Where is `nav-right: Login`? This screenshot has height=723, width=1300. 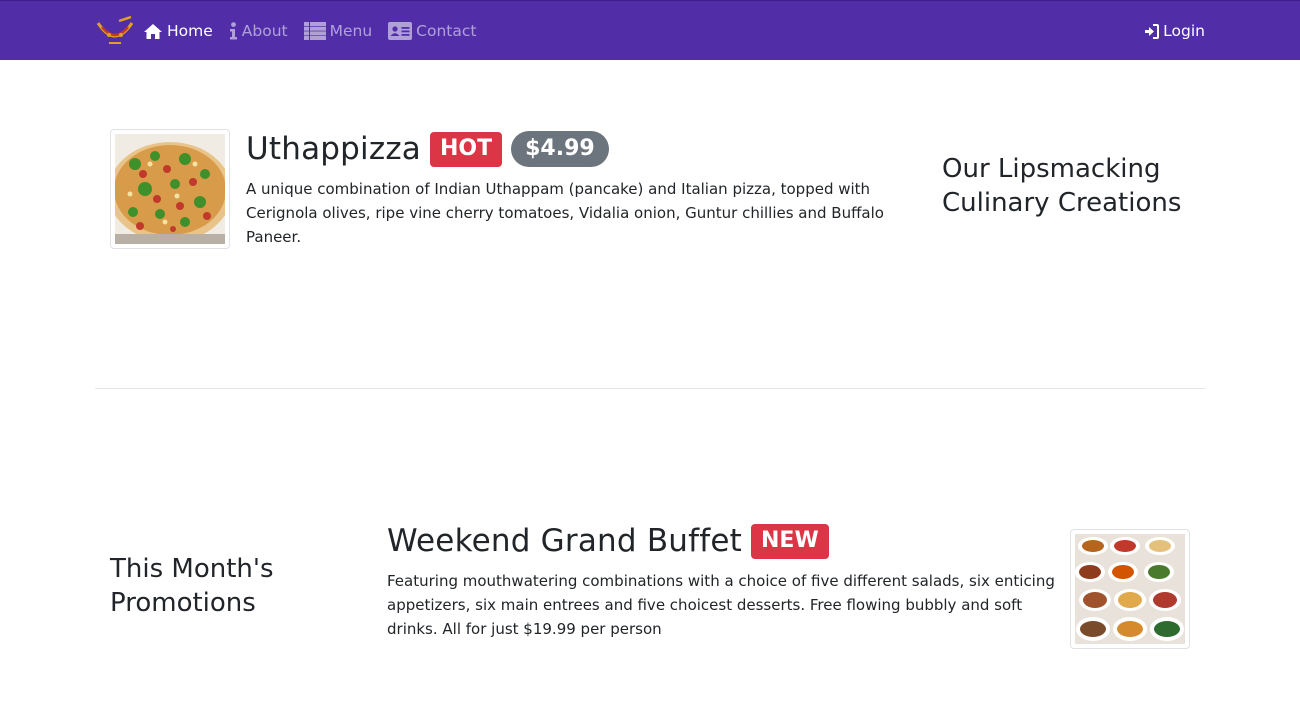 nav-right: Login is located at coordinates (1174, 31).